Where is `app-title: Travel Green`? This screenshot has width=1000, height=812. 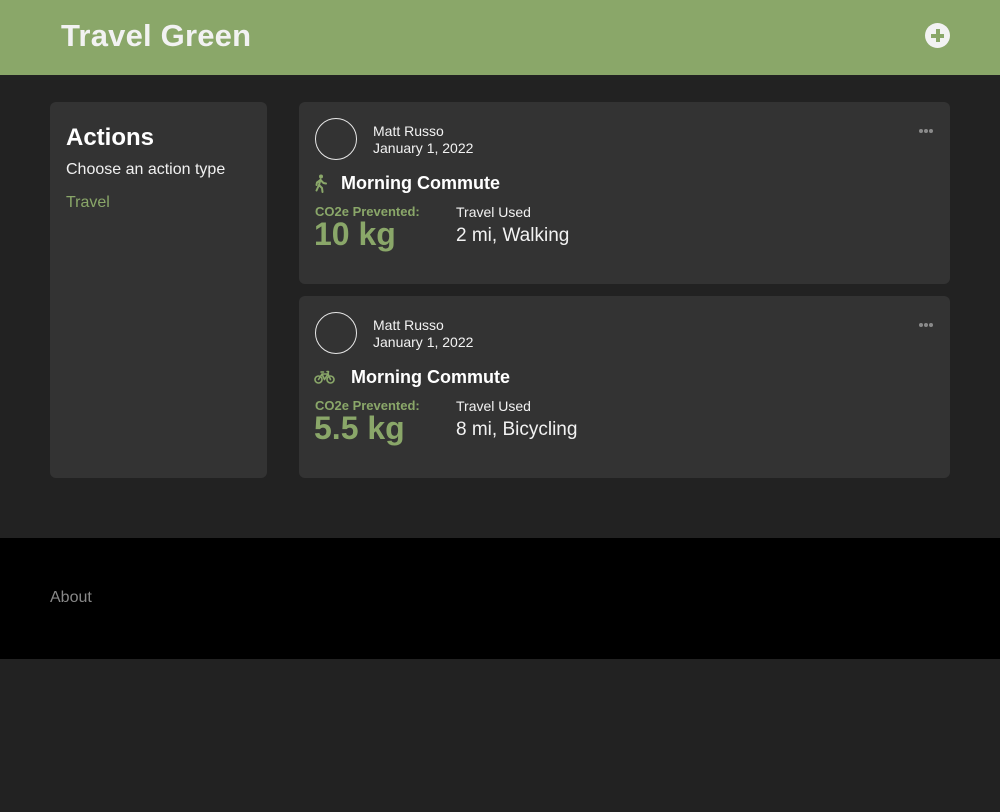
app-title: Travel Green is located at coordinates (156, 35).